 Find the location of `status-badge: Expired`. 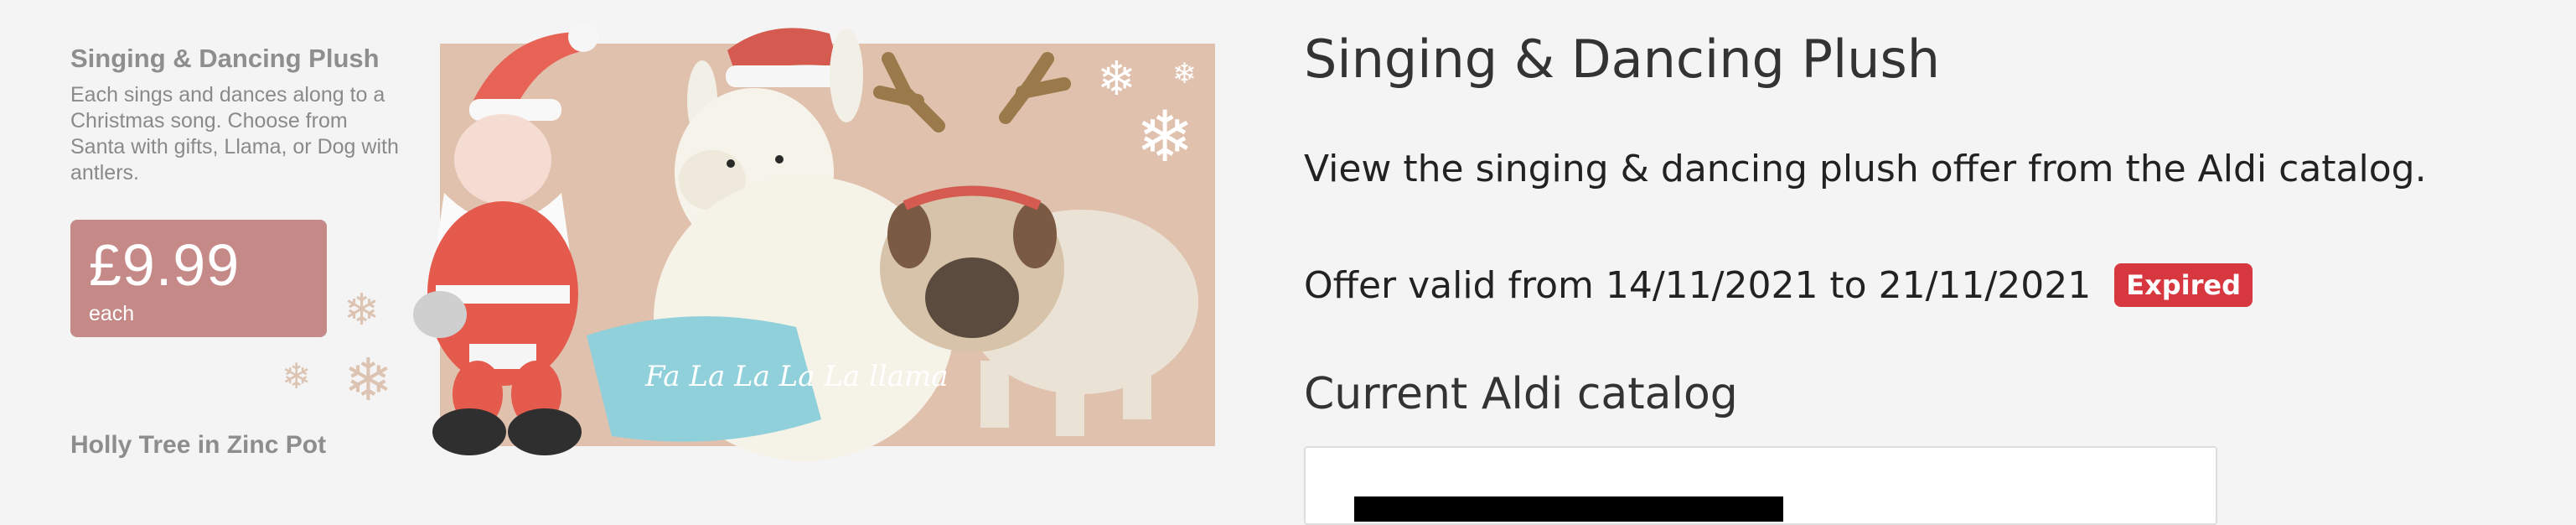

status-badge: Expired is located at coordinates (2183, 285).